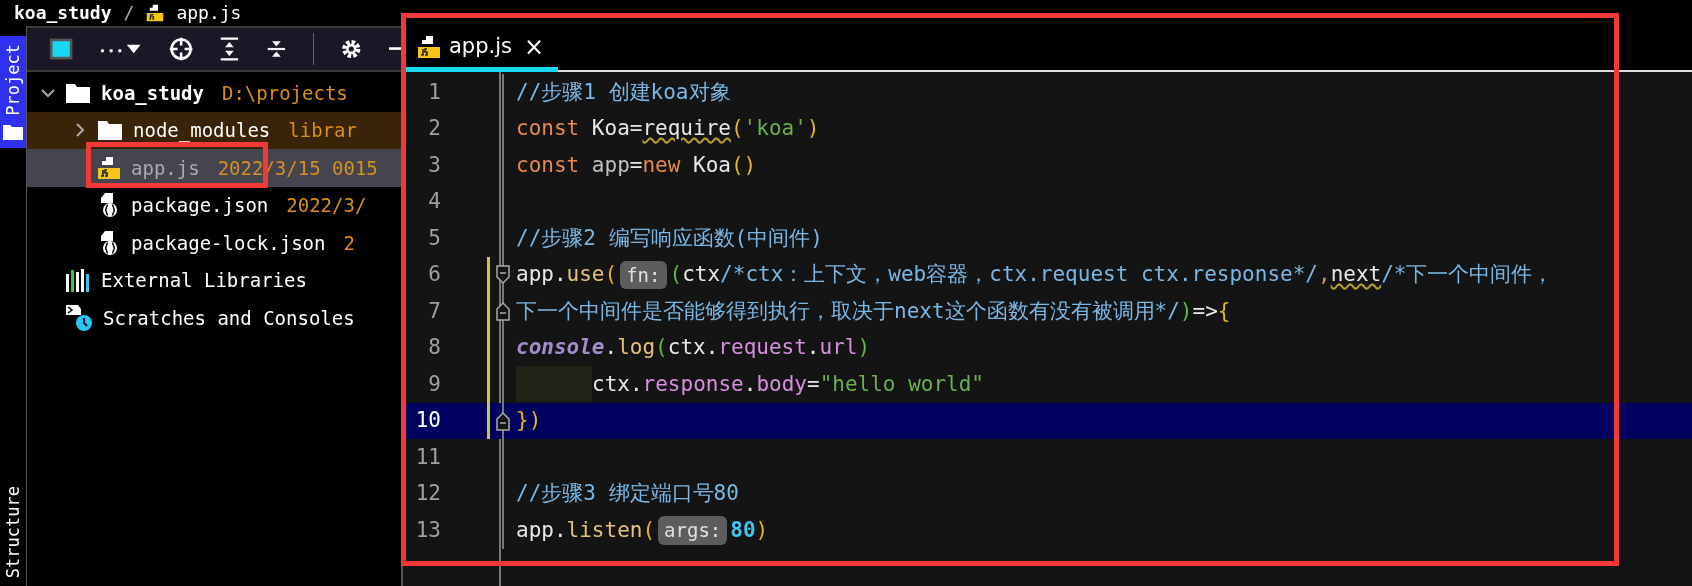  I want to click on tree-item-label: koa_study, so click(152, 93).